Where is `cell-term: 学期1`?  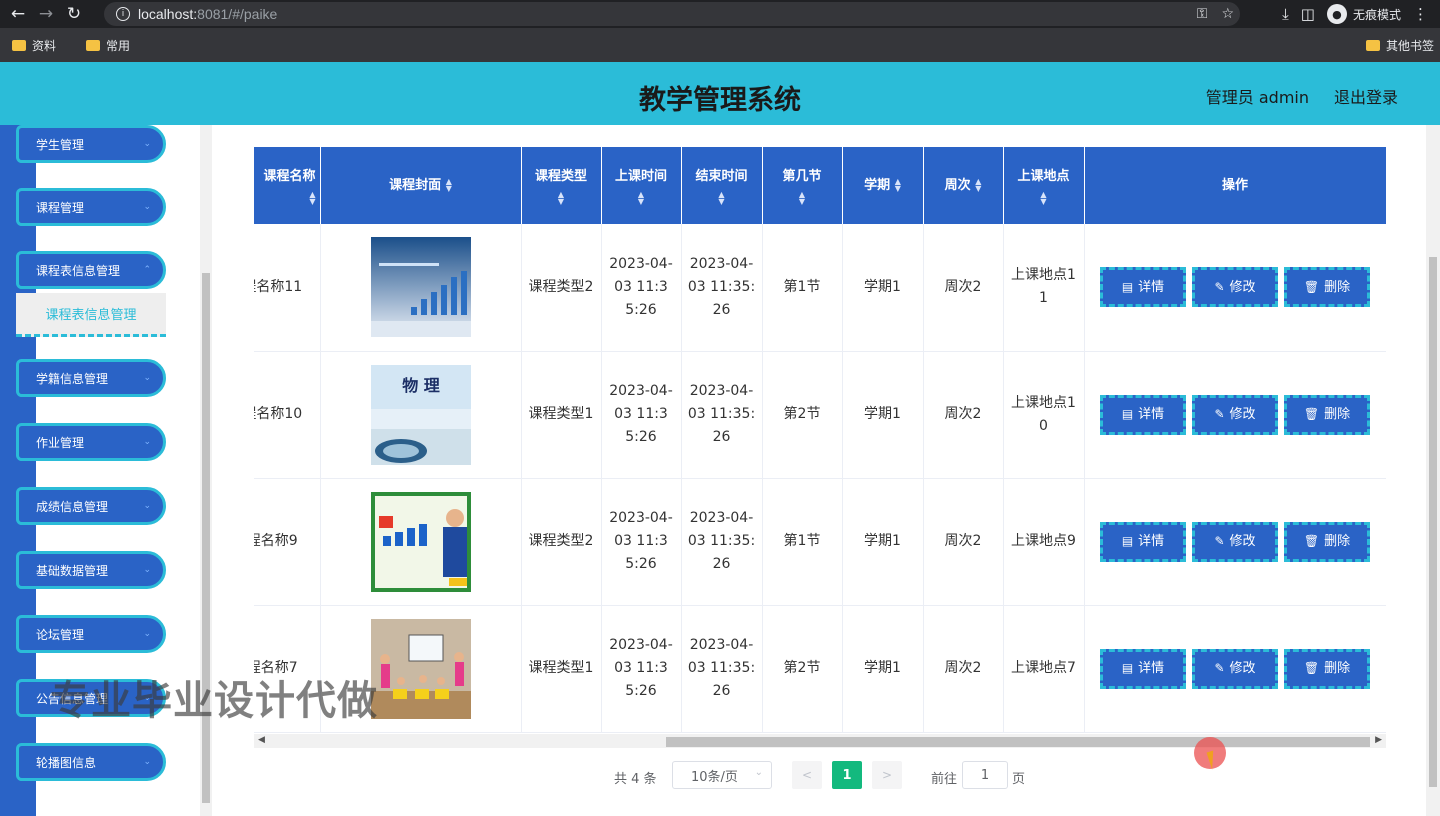
cell-term: 学期1 is located at coordinates (883, 415).